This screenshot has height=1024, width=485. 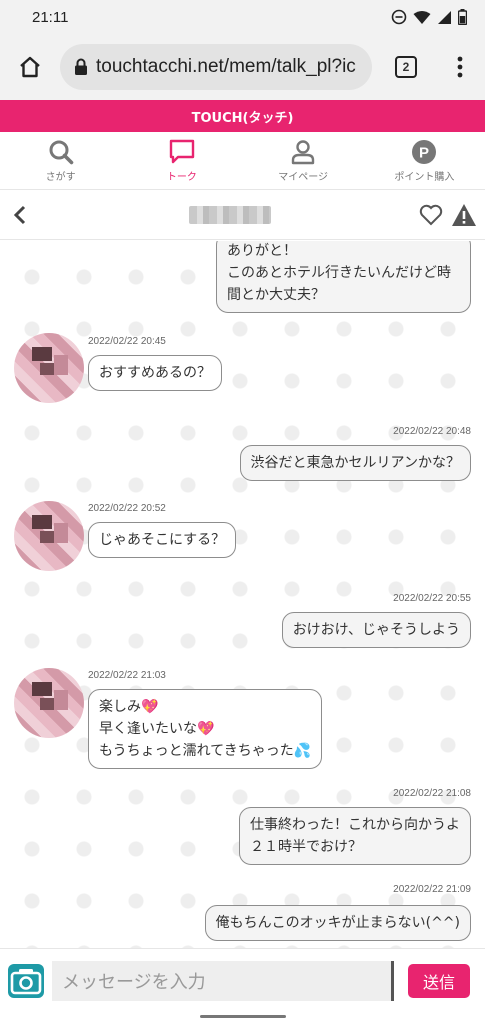 What do you see at coordinates (127, 341) in the screenshot?
I see `message-timestamp: 2022/02/22 20:45` at bounding box center [127, 341].